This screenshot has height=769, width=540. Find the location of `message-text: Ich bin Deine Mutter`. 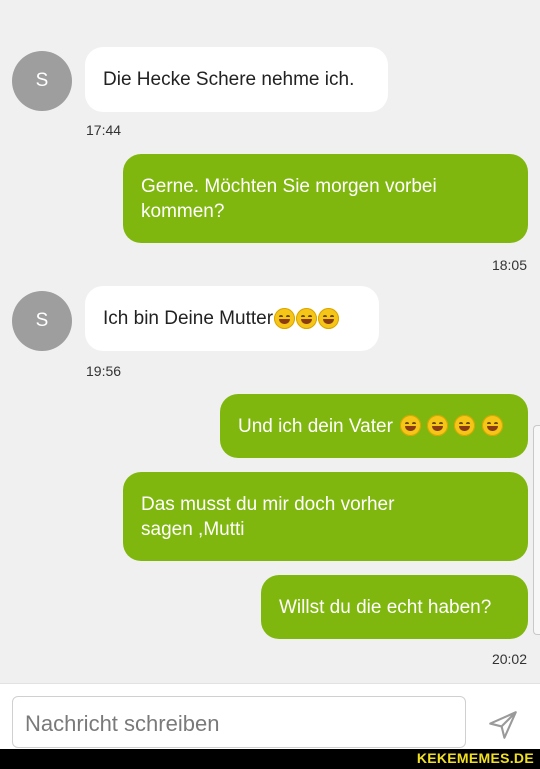

message-text: Ich bin Deine Mutter is located at coordinates (188, 318).